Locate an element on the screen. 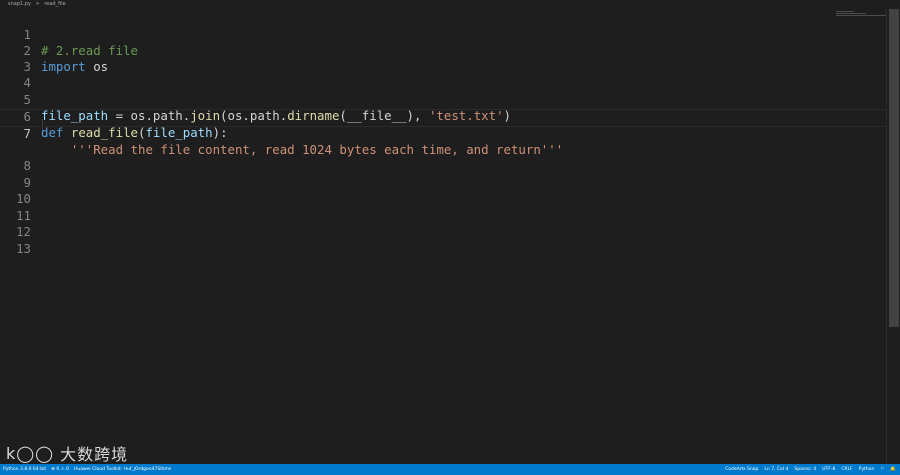 The image size is (900, 475). code-text: ): is located at coordinates (220, 132).